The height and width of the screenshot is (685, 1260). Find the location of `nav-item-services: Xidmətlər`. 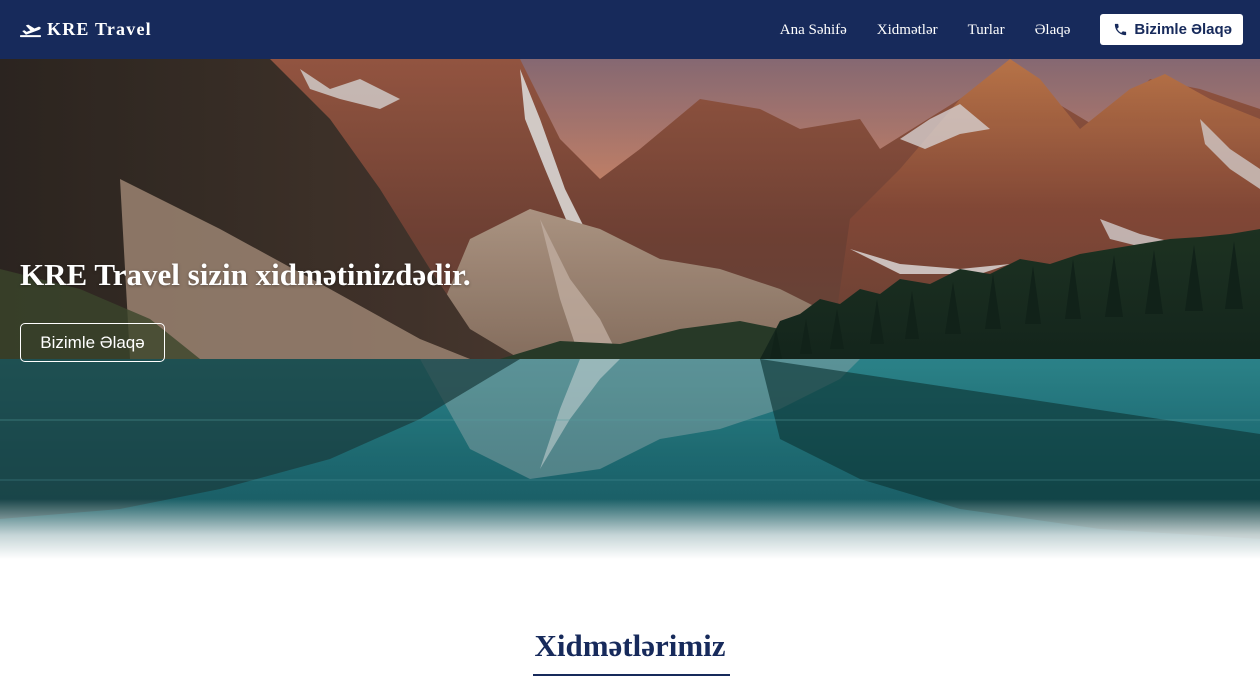

nav-item-services: Xidmətlər is located at coordinates (907, 30).